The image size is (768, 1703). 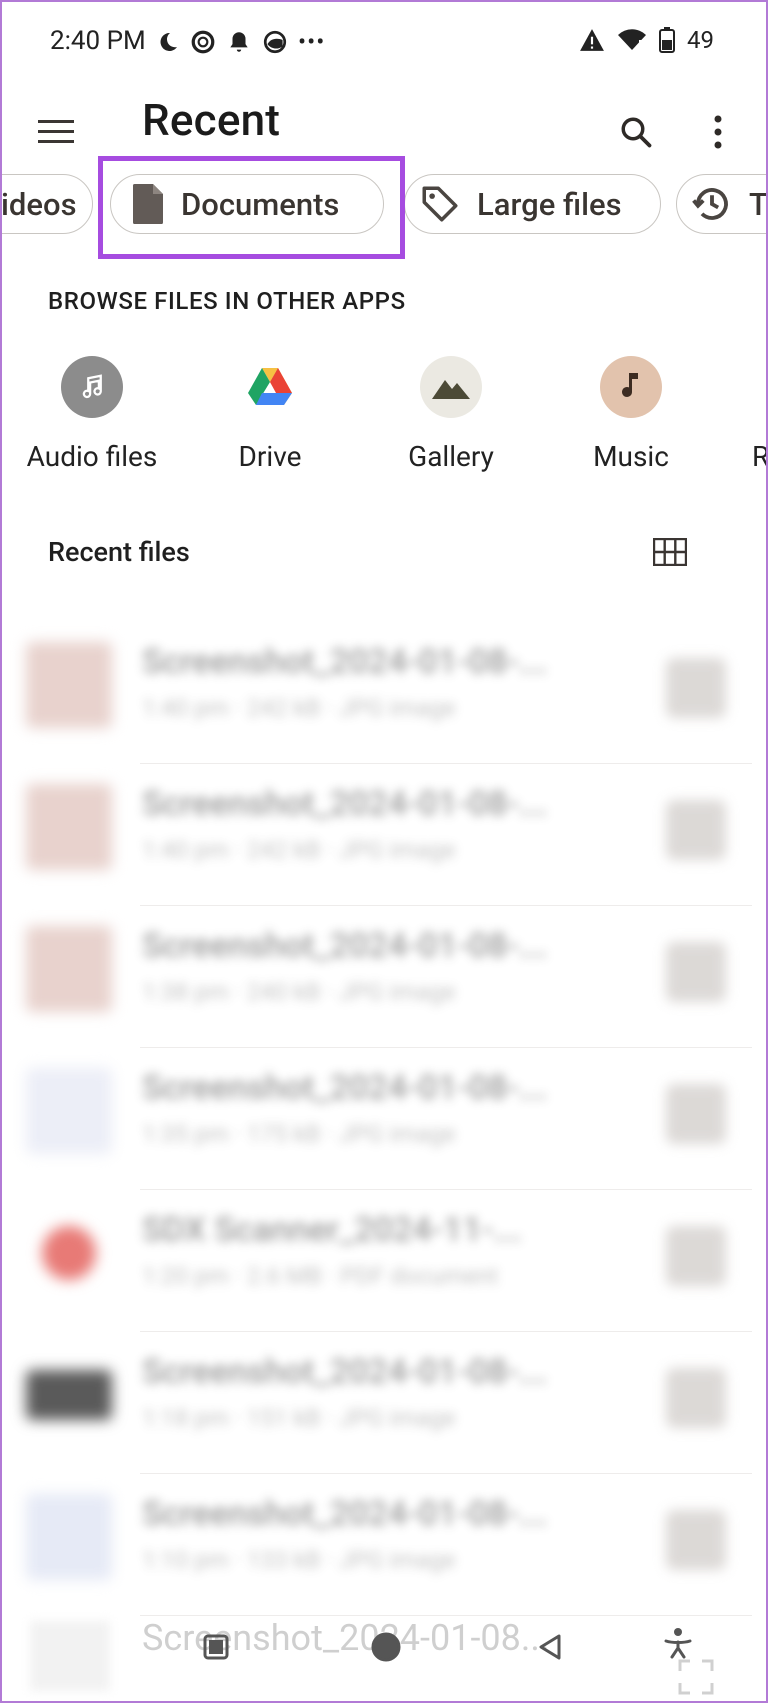 What do you see at coordinates (119, 552) in the screenshot?
I see `recent-files-heading: Recent files` at bounding box center [119, 552].